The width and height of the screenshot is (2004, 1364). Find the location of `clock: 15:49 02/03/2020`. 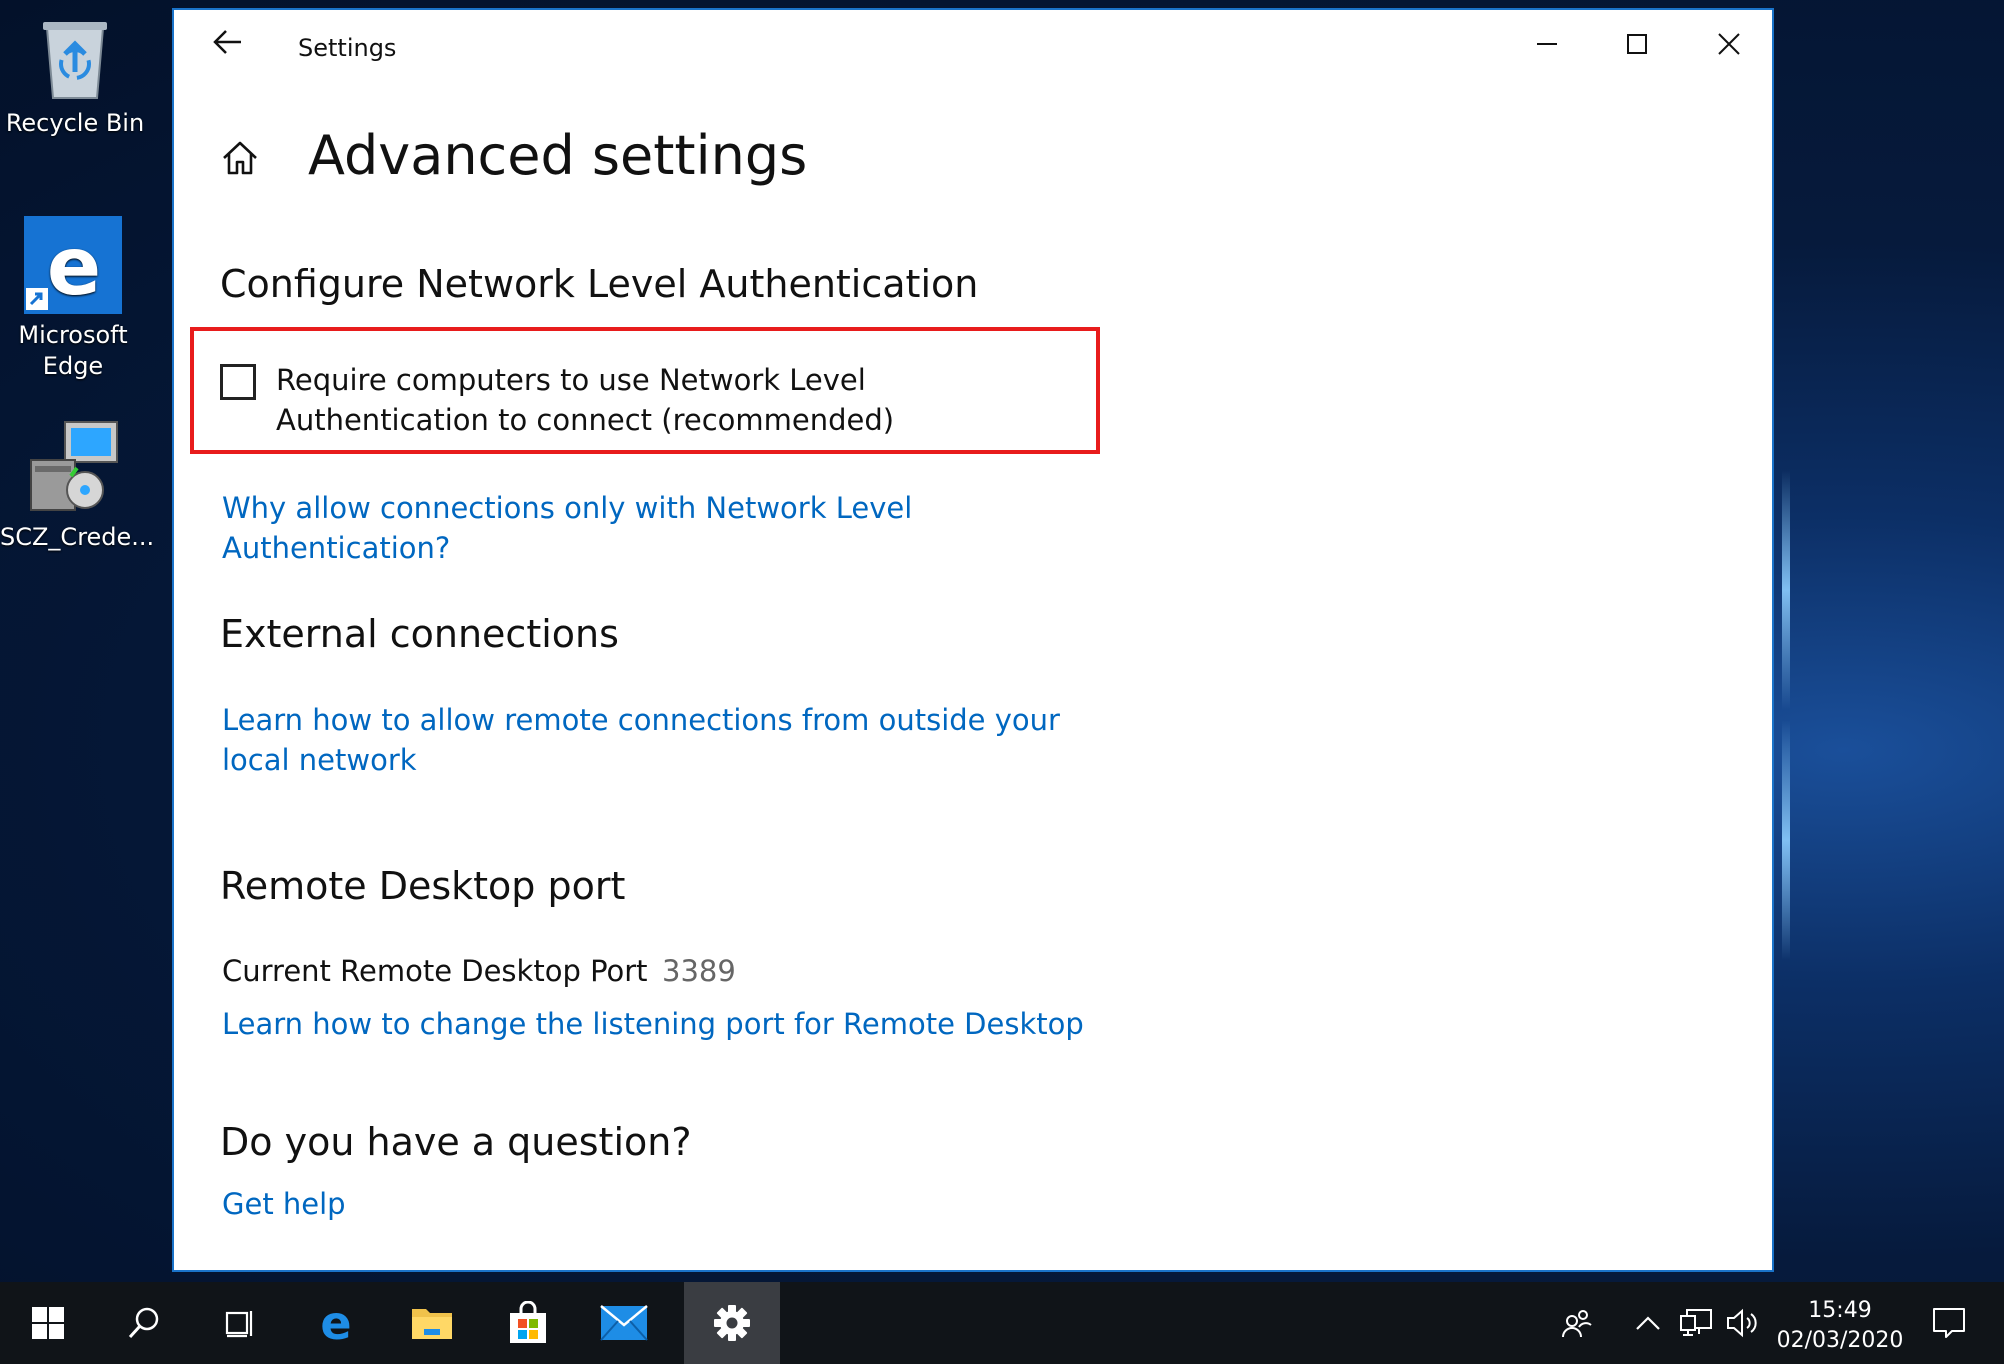

clock: 15:49 02/03/2020 is located at coordinates (1840, 1326).